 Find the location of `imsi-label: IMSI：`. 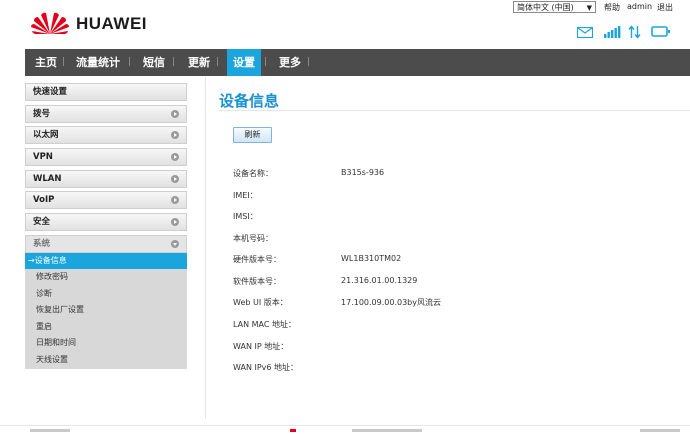

imsi-label: IMSI： is located at coordinates (245, 216).